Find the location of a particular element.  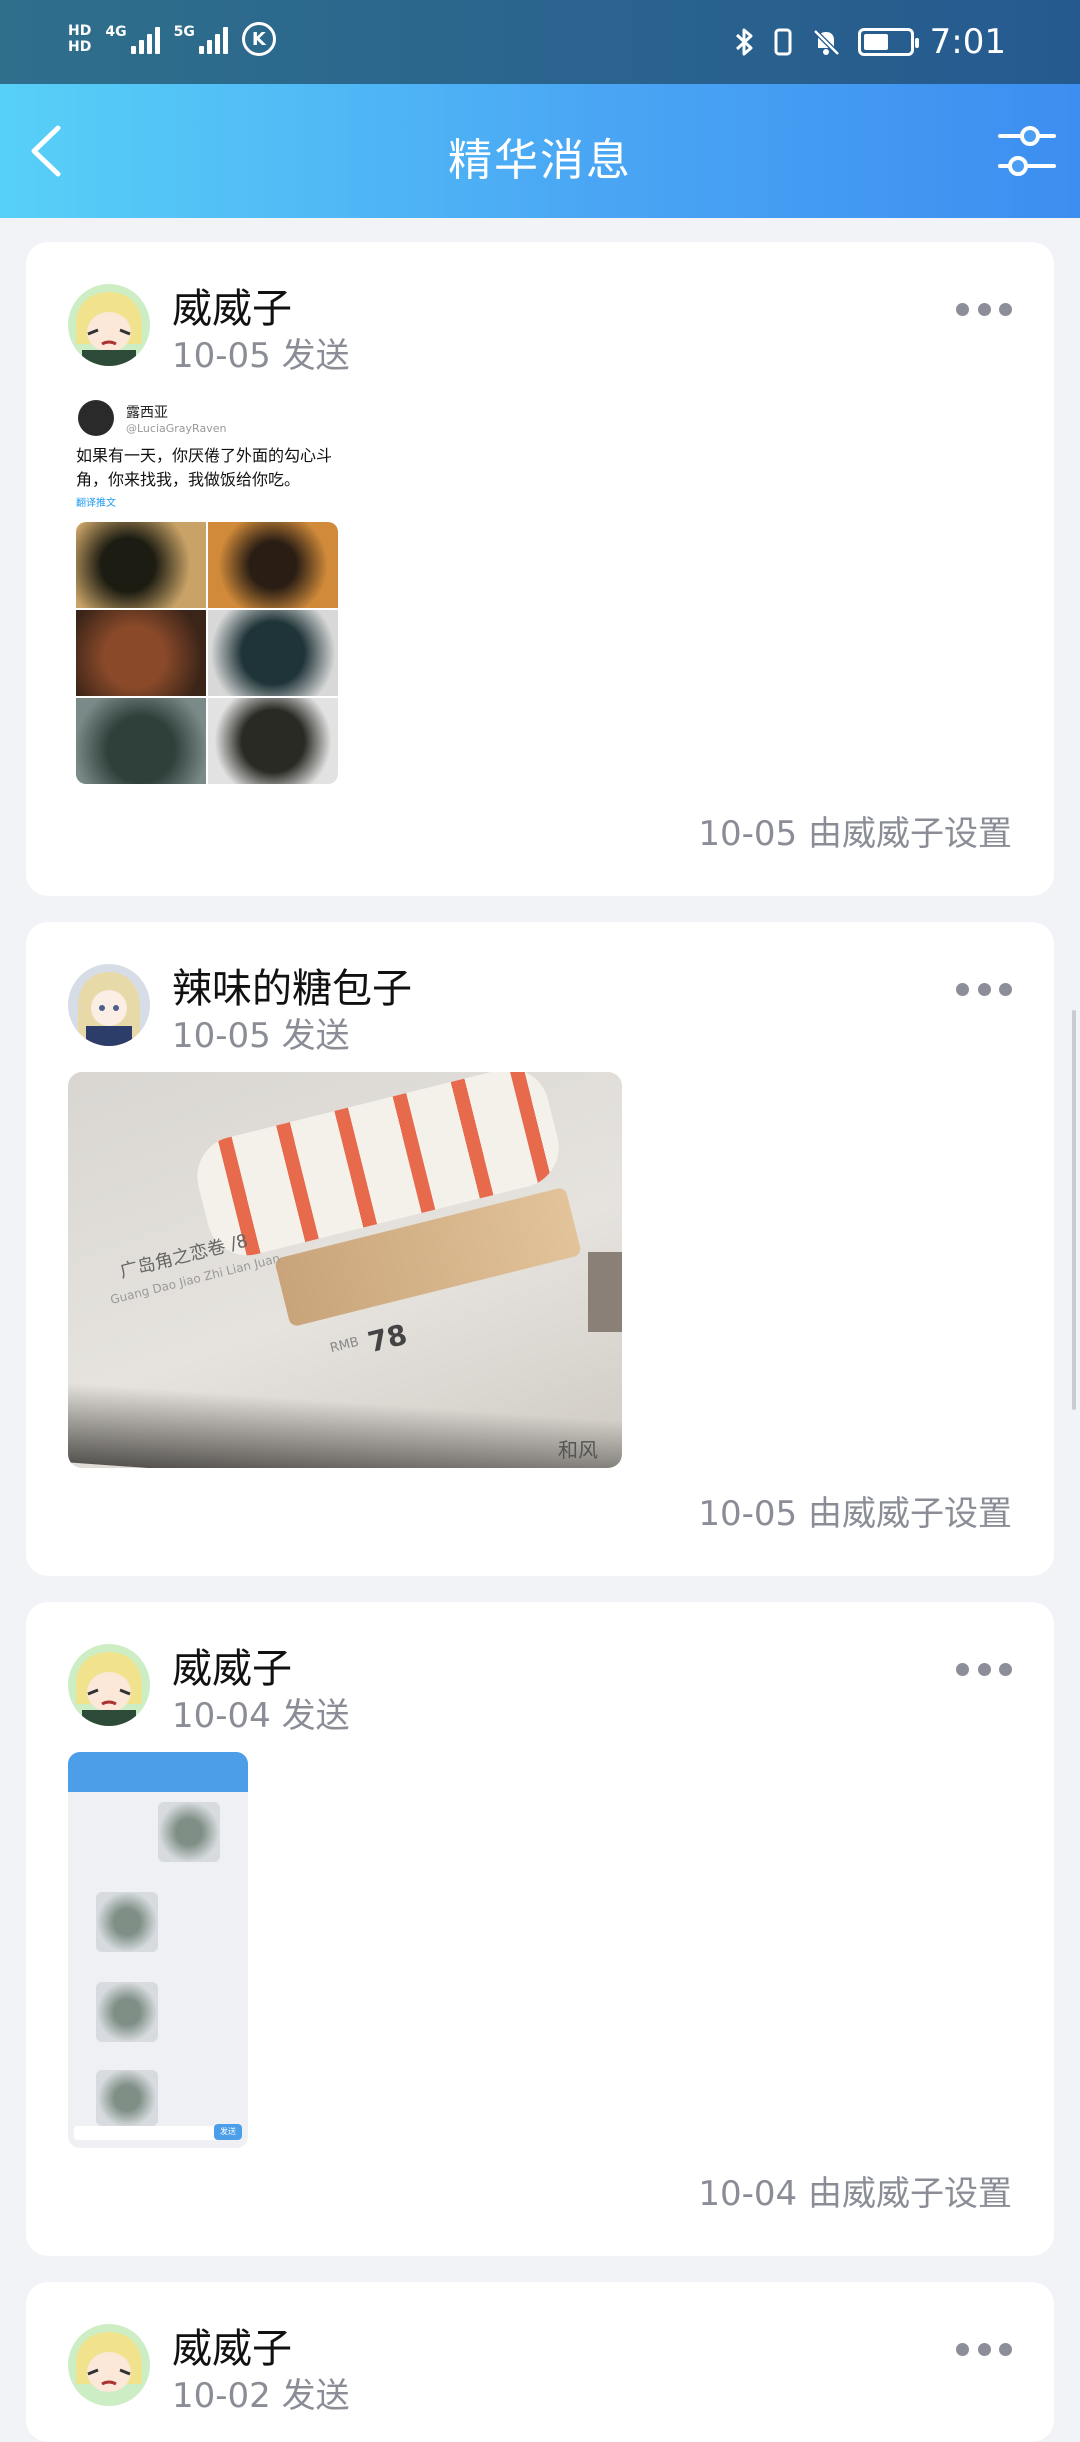

bluetooth-icon is located at coordinates (744, 42).